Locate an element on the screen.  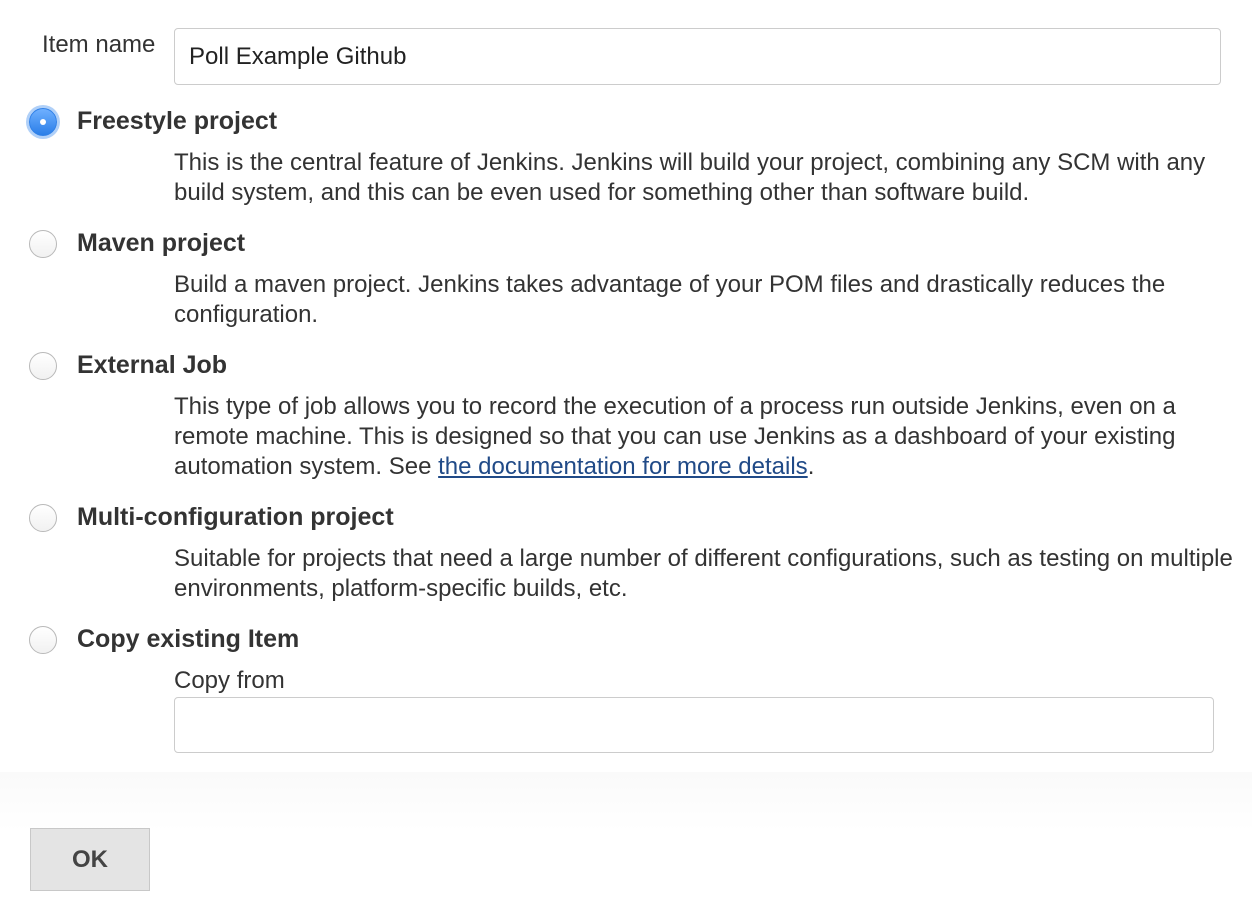
external-job-title: External Job is located at coordinates (152, 365).